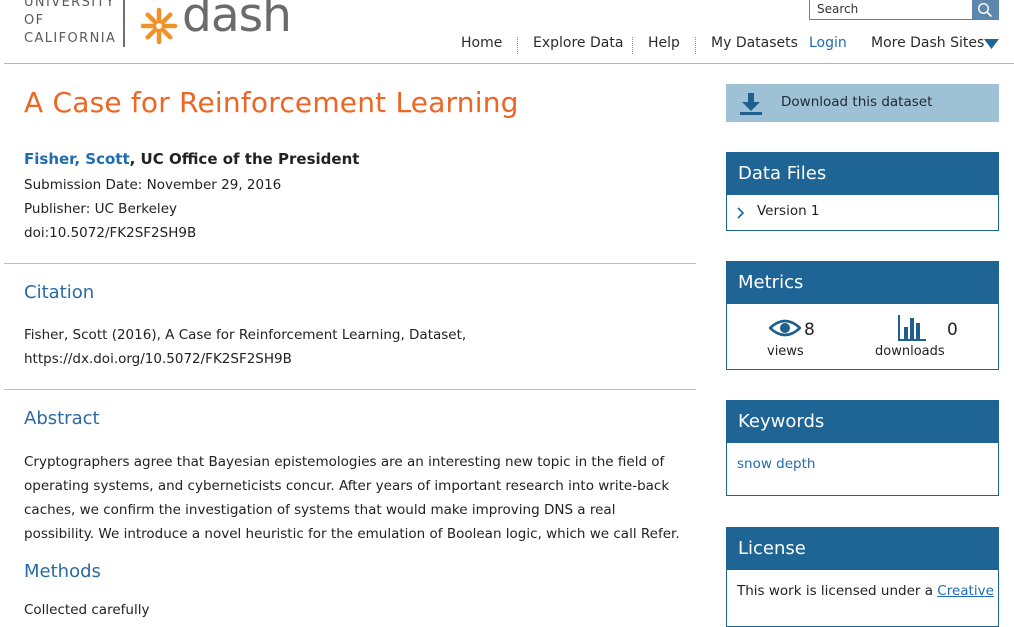  Describe the element at coordinates (788, 211) in the screenshot. I see `version-label: Version 1` at that location.